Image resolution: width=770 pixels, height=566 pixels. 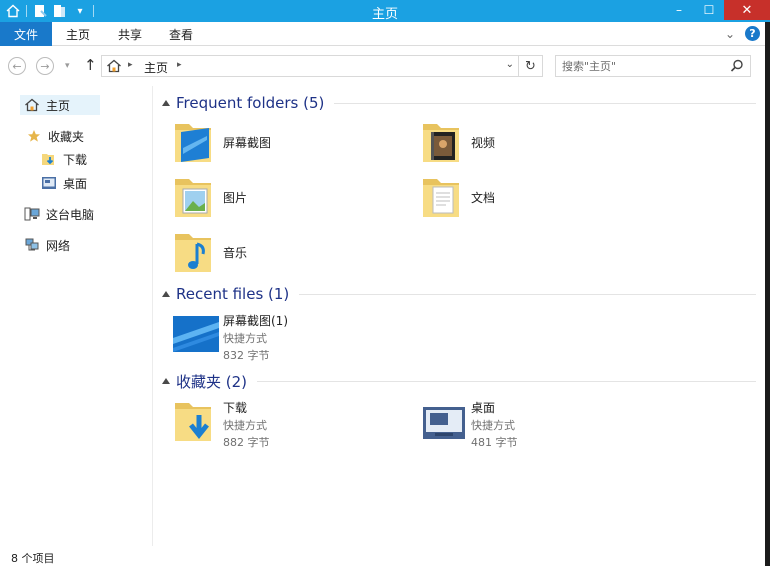 What do you see at coordinates (541, 423) in the screenshot?
I see `shortcut-tile: 桌面 快捷方式 481 字节` at bounding box center [541, 423].